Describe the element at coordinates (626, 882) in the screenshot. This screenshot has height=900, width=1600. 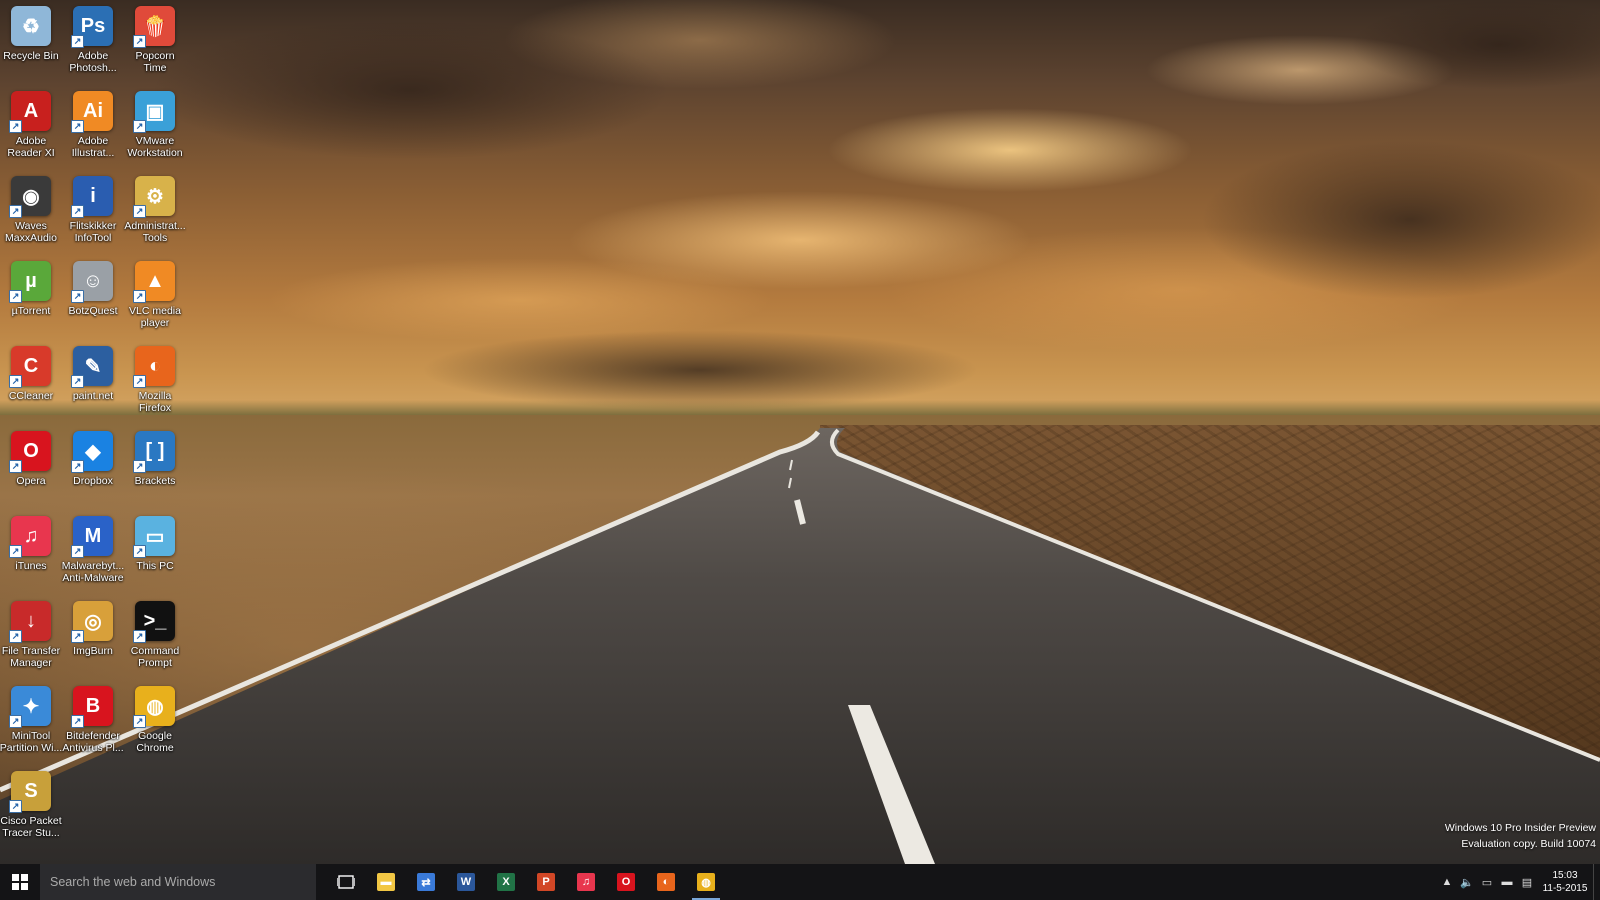
I see `taskbar-app-opera: O` at that location.